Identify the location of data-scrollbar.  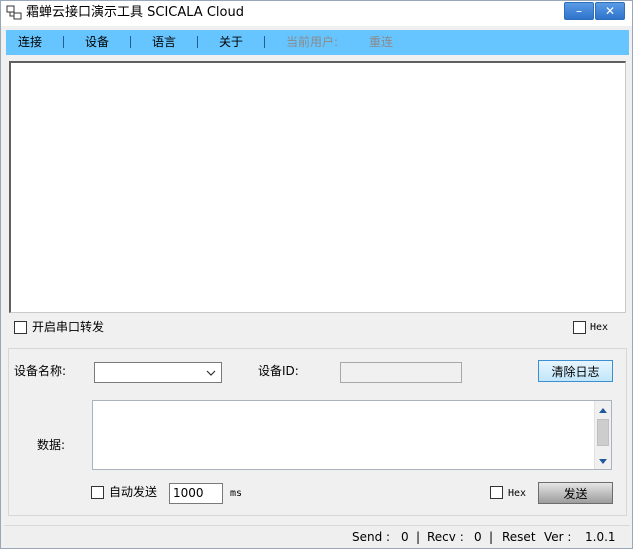
(602, 435).